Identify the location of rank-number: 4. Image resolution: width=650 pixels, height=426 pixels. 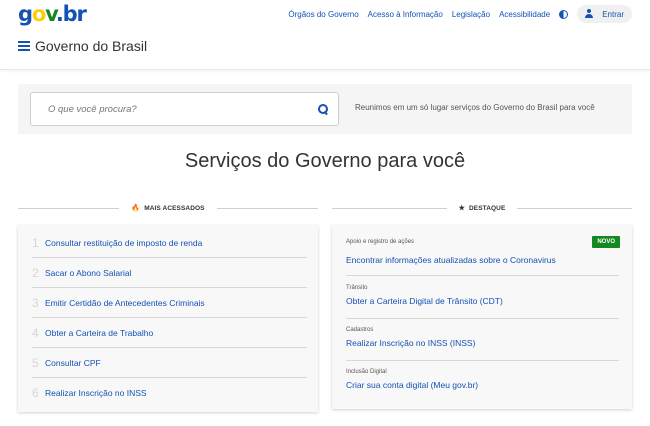
(35, 332).